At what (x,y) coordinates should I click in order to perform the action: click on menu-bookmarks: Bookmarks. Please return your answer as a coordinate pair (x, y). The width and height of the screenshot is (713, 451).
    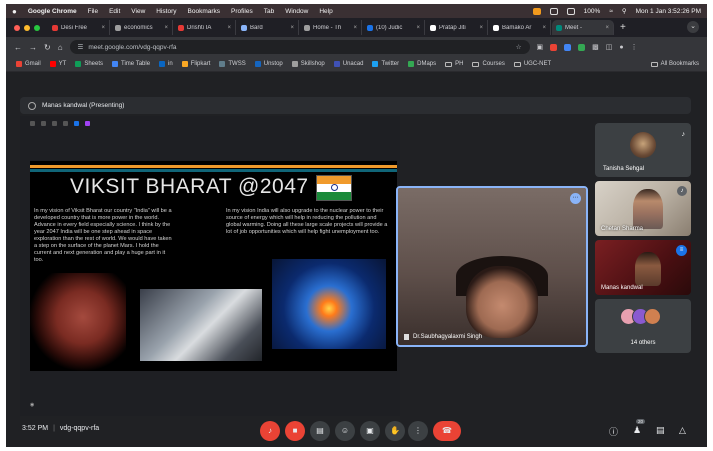
    Looking at the image, I should click on (204, 11).